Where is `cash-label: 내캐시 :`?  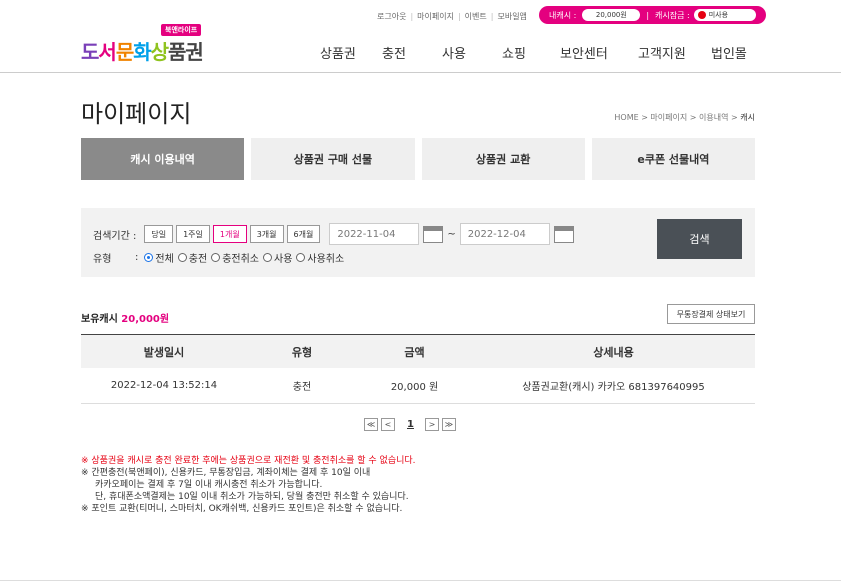 cash-label: 내캐시 : is located at coordinates (563, 15).